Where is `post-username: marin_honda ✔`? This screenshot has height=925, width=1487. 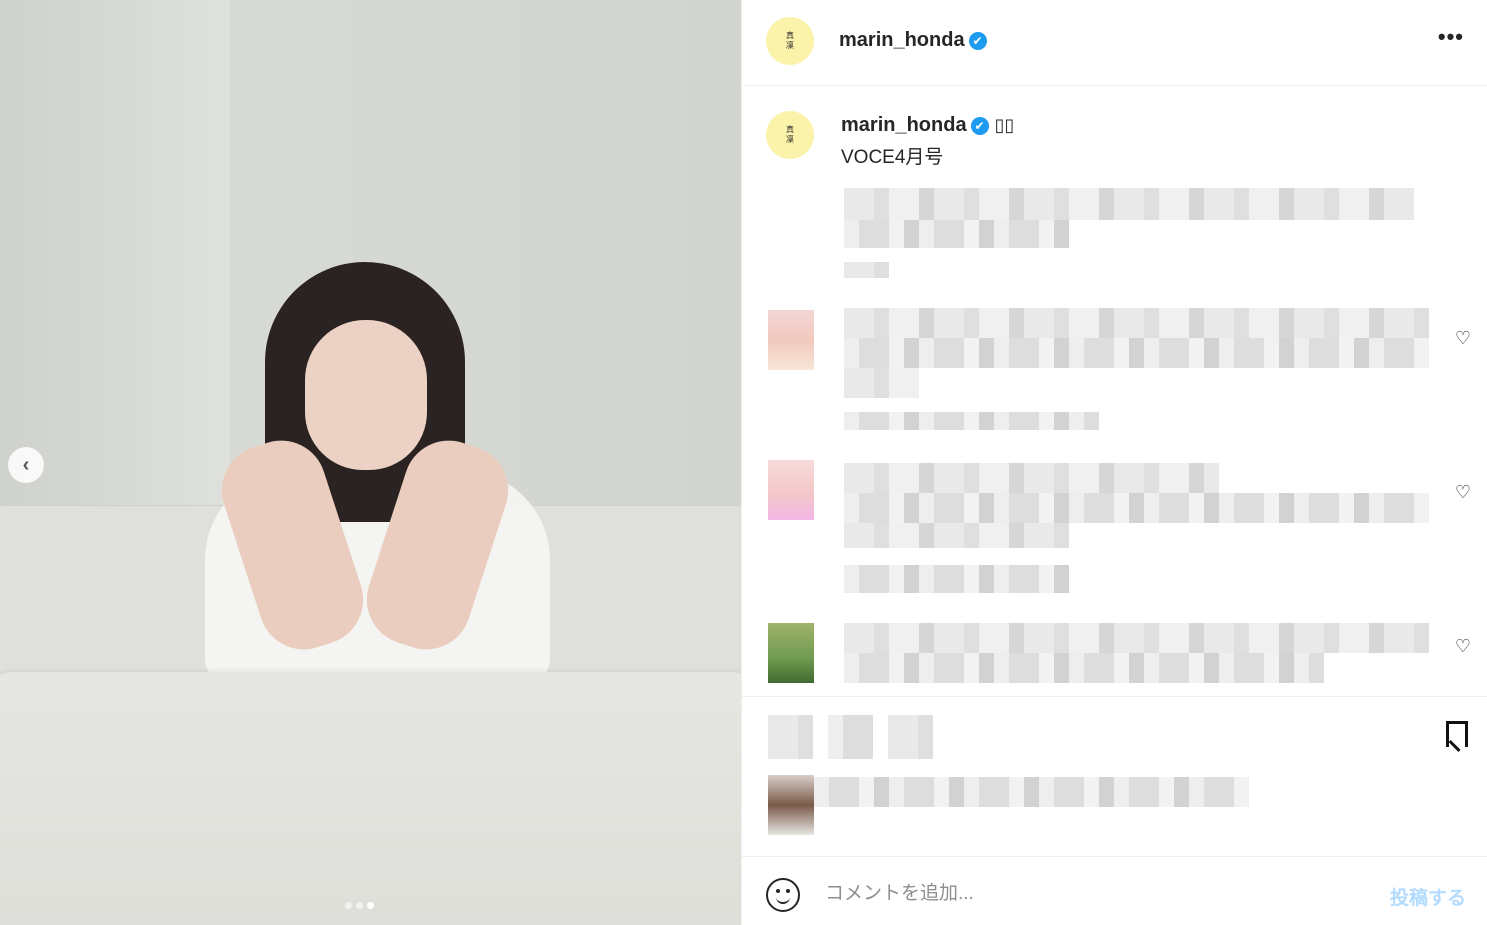
post-username: marin_honda ✔ is located at coordinates (913, 40).